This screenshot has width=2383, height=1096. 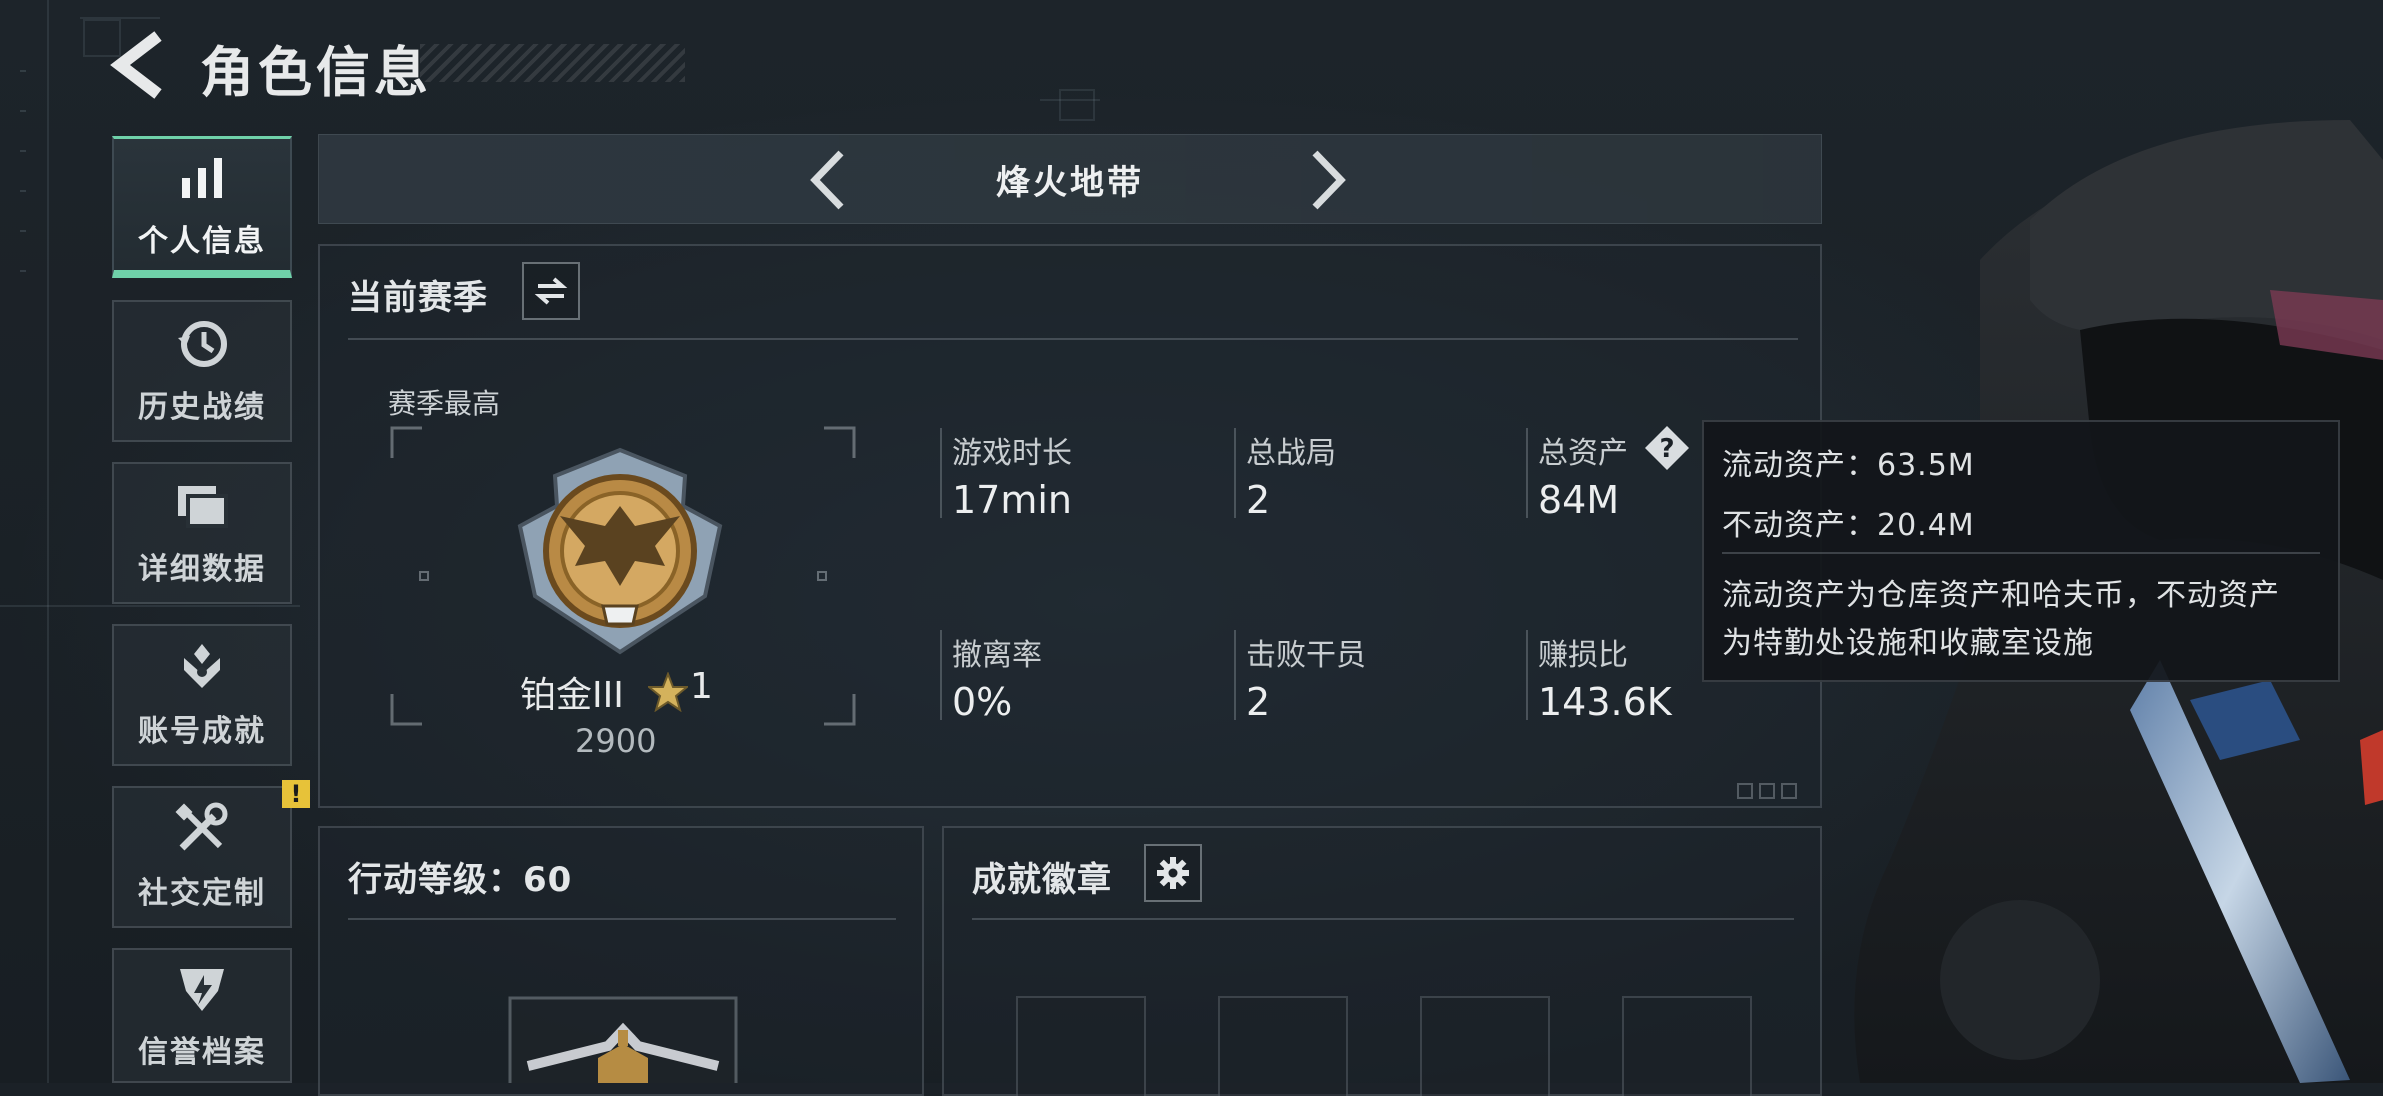 I want to click on stat-value: 143.6K, so click(x=1605, y=702).